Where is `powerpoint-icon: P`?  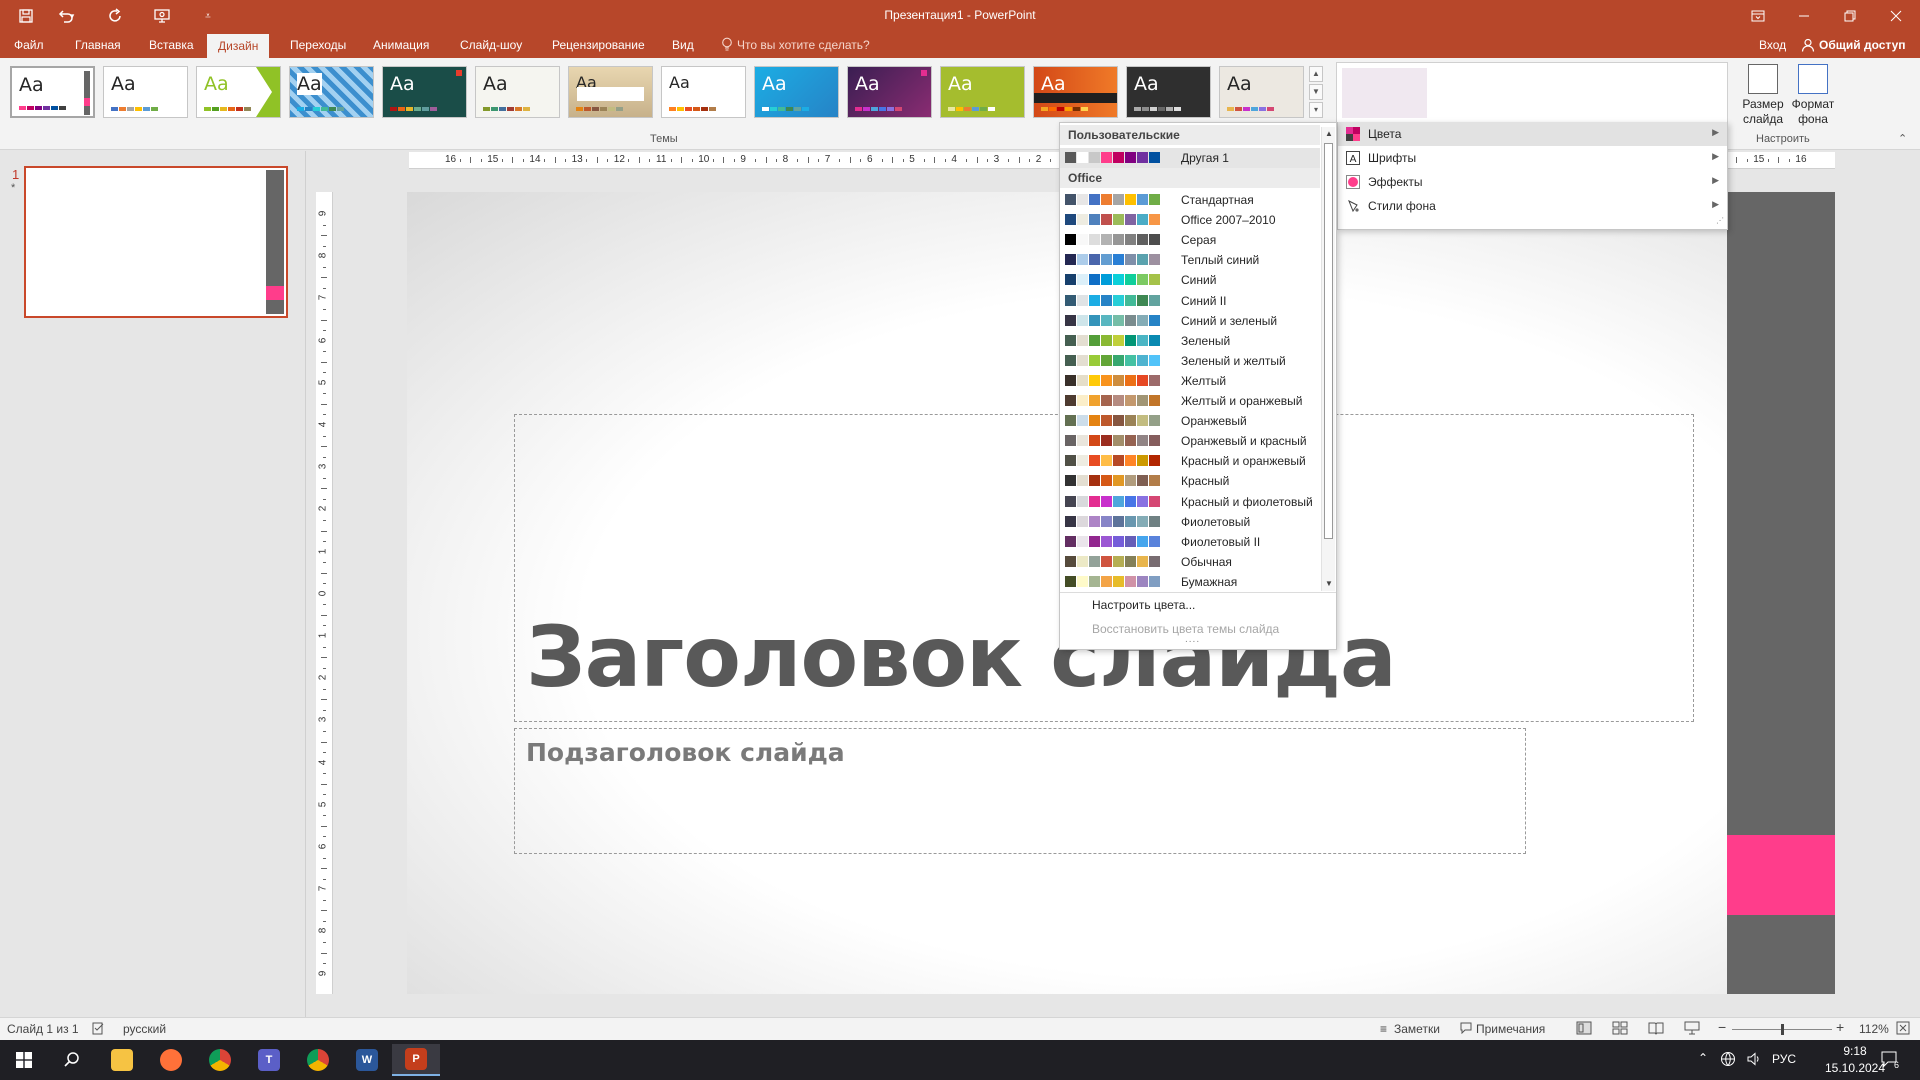 powerpoint-icon: P is located at coordinates (416, 1060).